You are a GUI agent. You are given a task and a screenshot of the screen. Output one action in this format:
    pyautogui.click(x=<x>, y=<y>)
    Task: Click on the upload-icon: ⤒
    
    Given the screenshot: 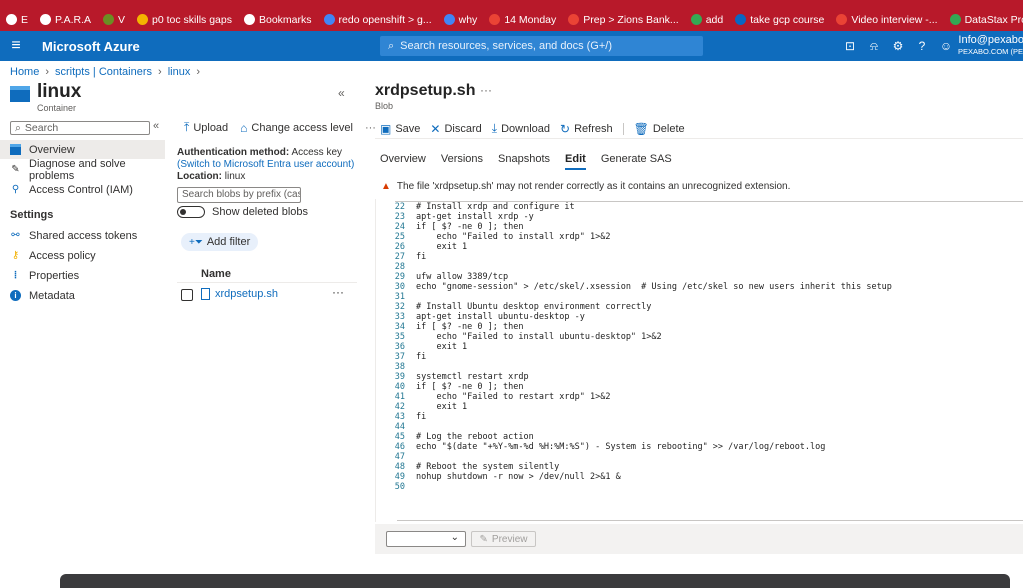 What is the action you would take?
    pyautogui.click(x=187, y=127)
    